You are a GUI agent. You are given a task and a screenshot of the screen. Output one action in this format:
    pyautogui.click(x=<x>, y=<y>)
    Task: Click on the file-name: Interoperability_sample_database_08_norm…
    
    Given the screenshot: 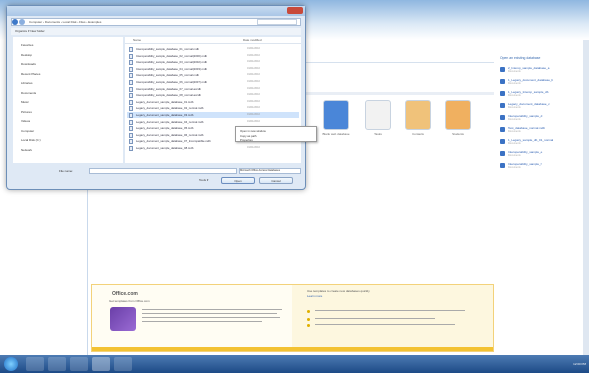 What is the action you would take?
    pyautogui.click(x=168, y=95)
    